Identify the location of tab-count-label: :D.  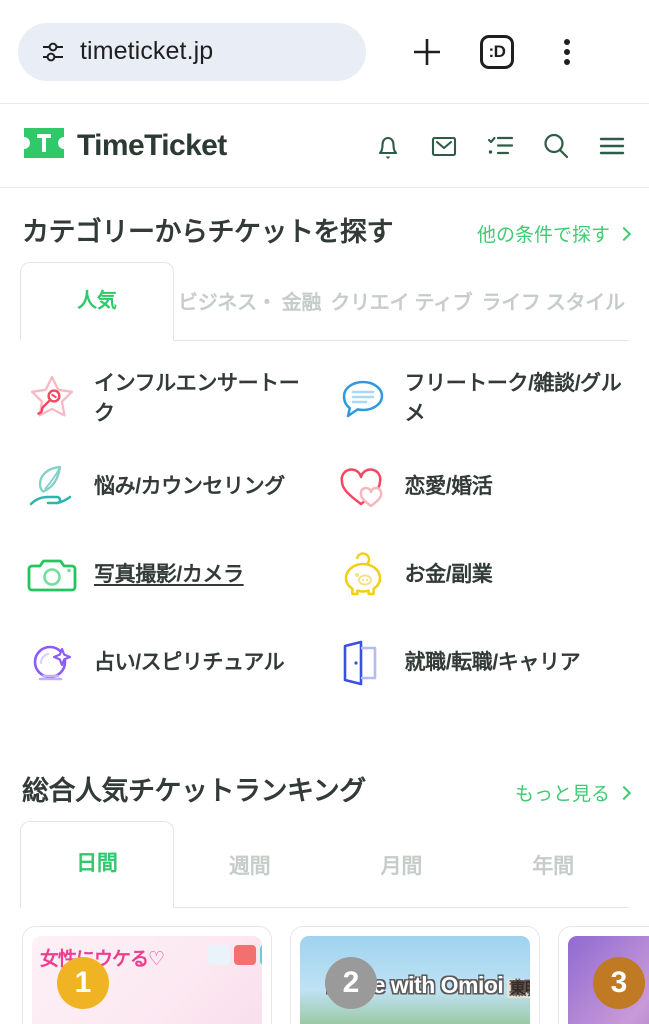
(497, 51).